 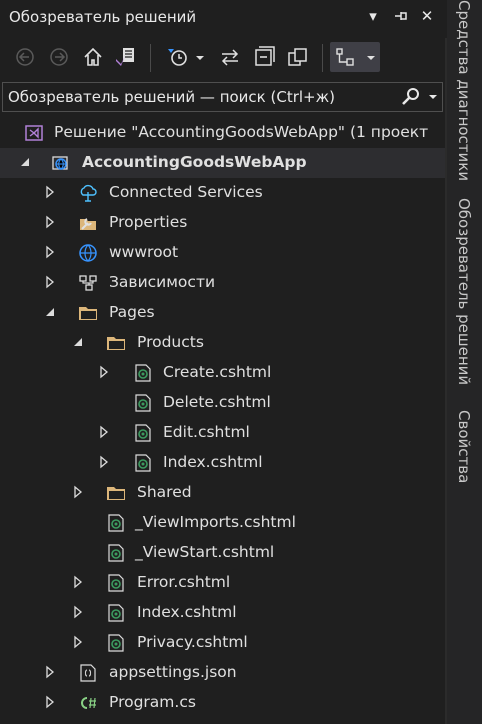 I want to click on auto-hide-pin-icon, so click(x=401, y=18).